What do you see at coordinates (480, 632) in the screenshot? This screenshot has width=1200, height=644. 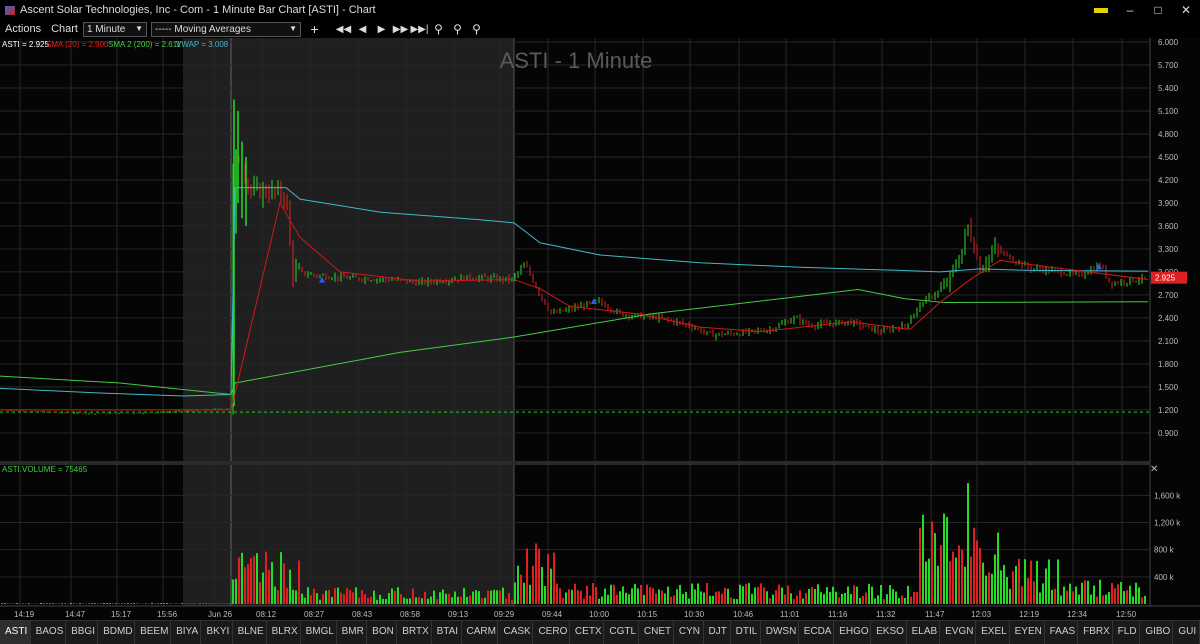 I see `symbol-tab-carm: CARM` at bounding box center [480, 632].